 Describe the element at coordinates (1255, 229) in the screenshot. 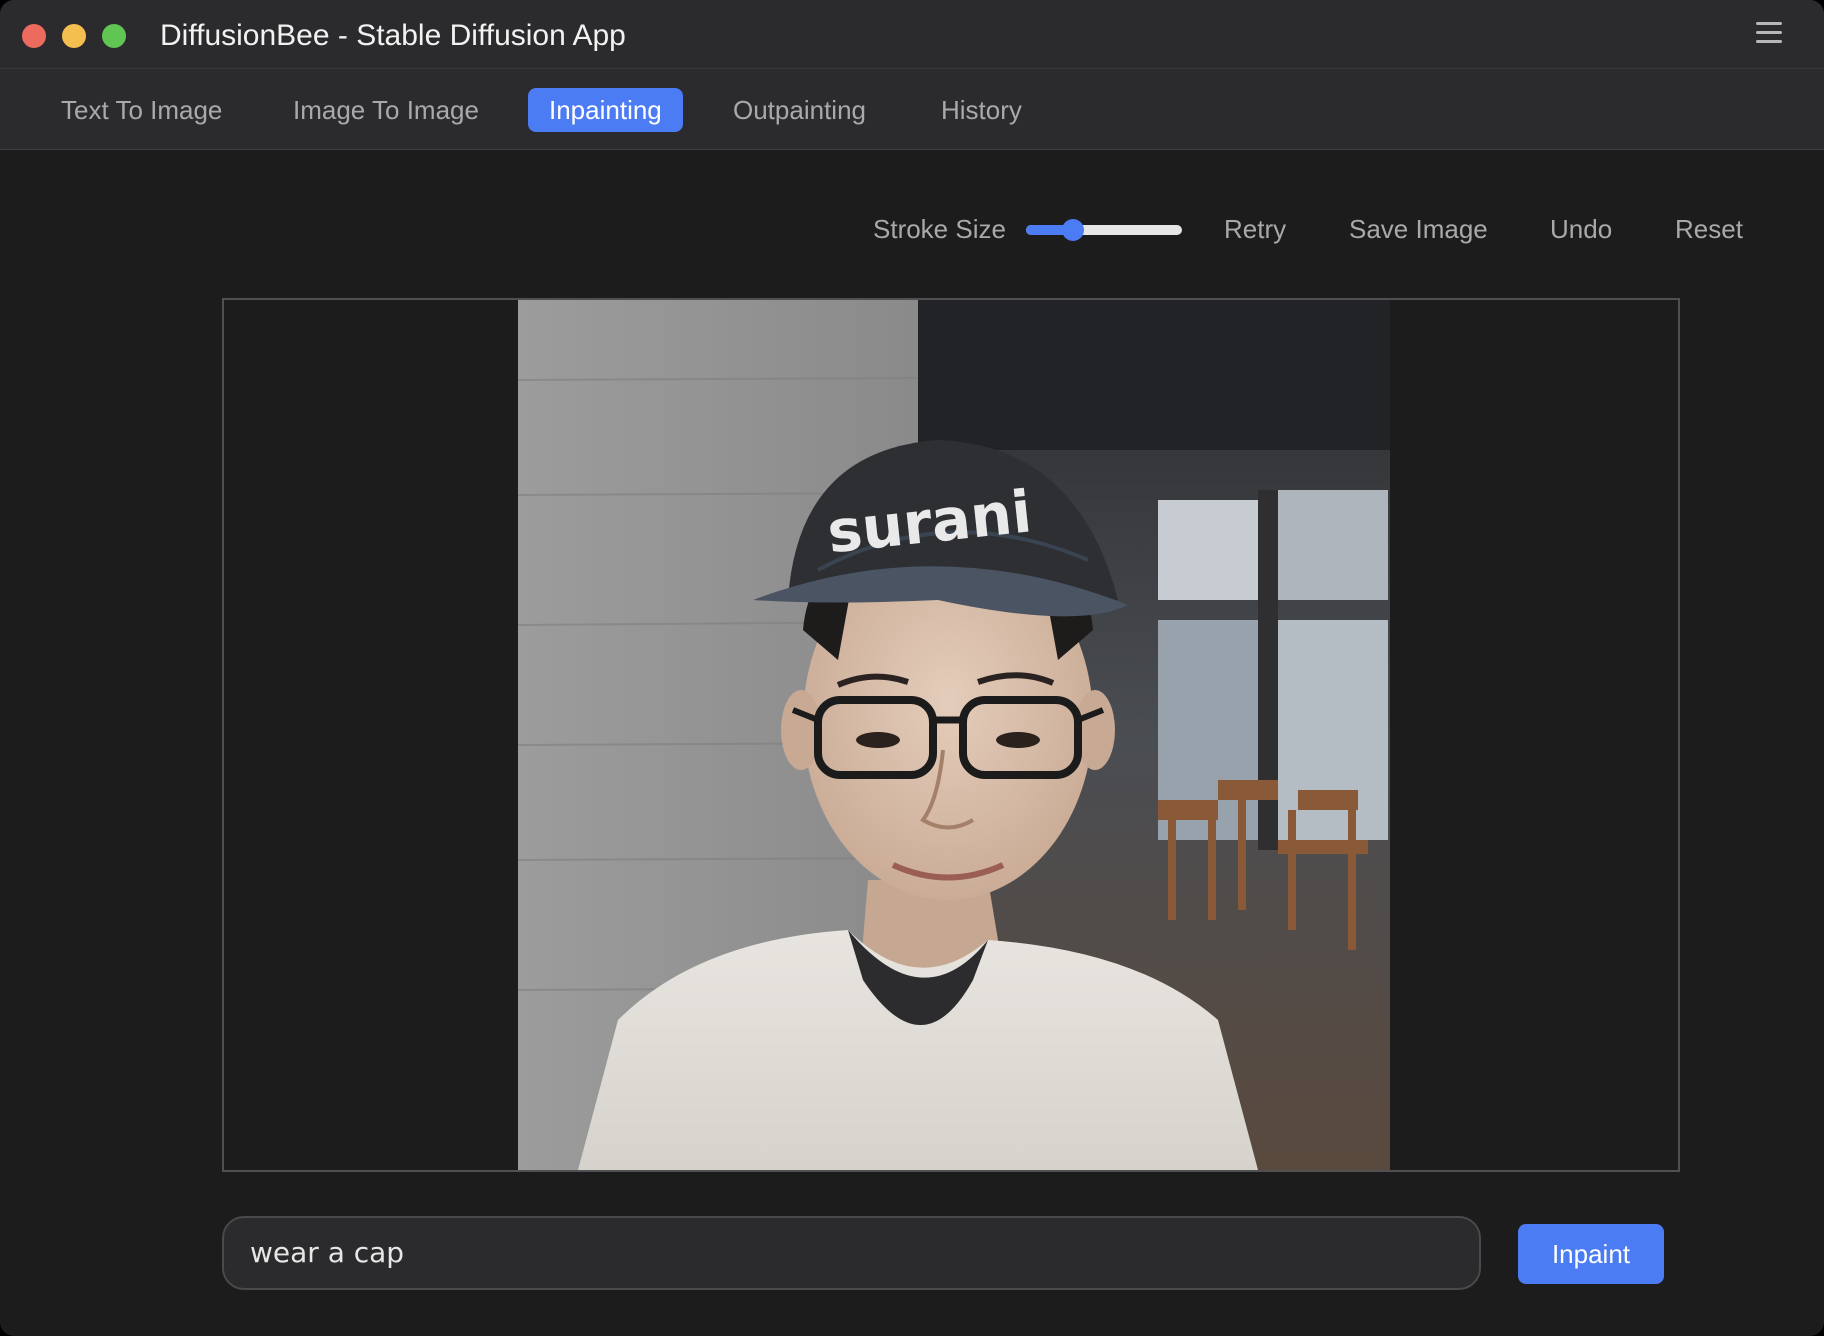

I see `retry-button: Retry` at that location.